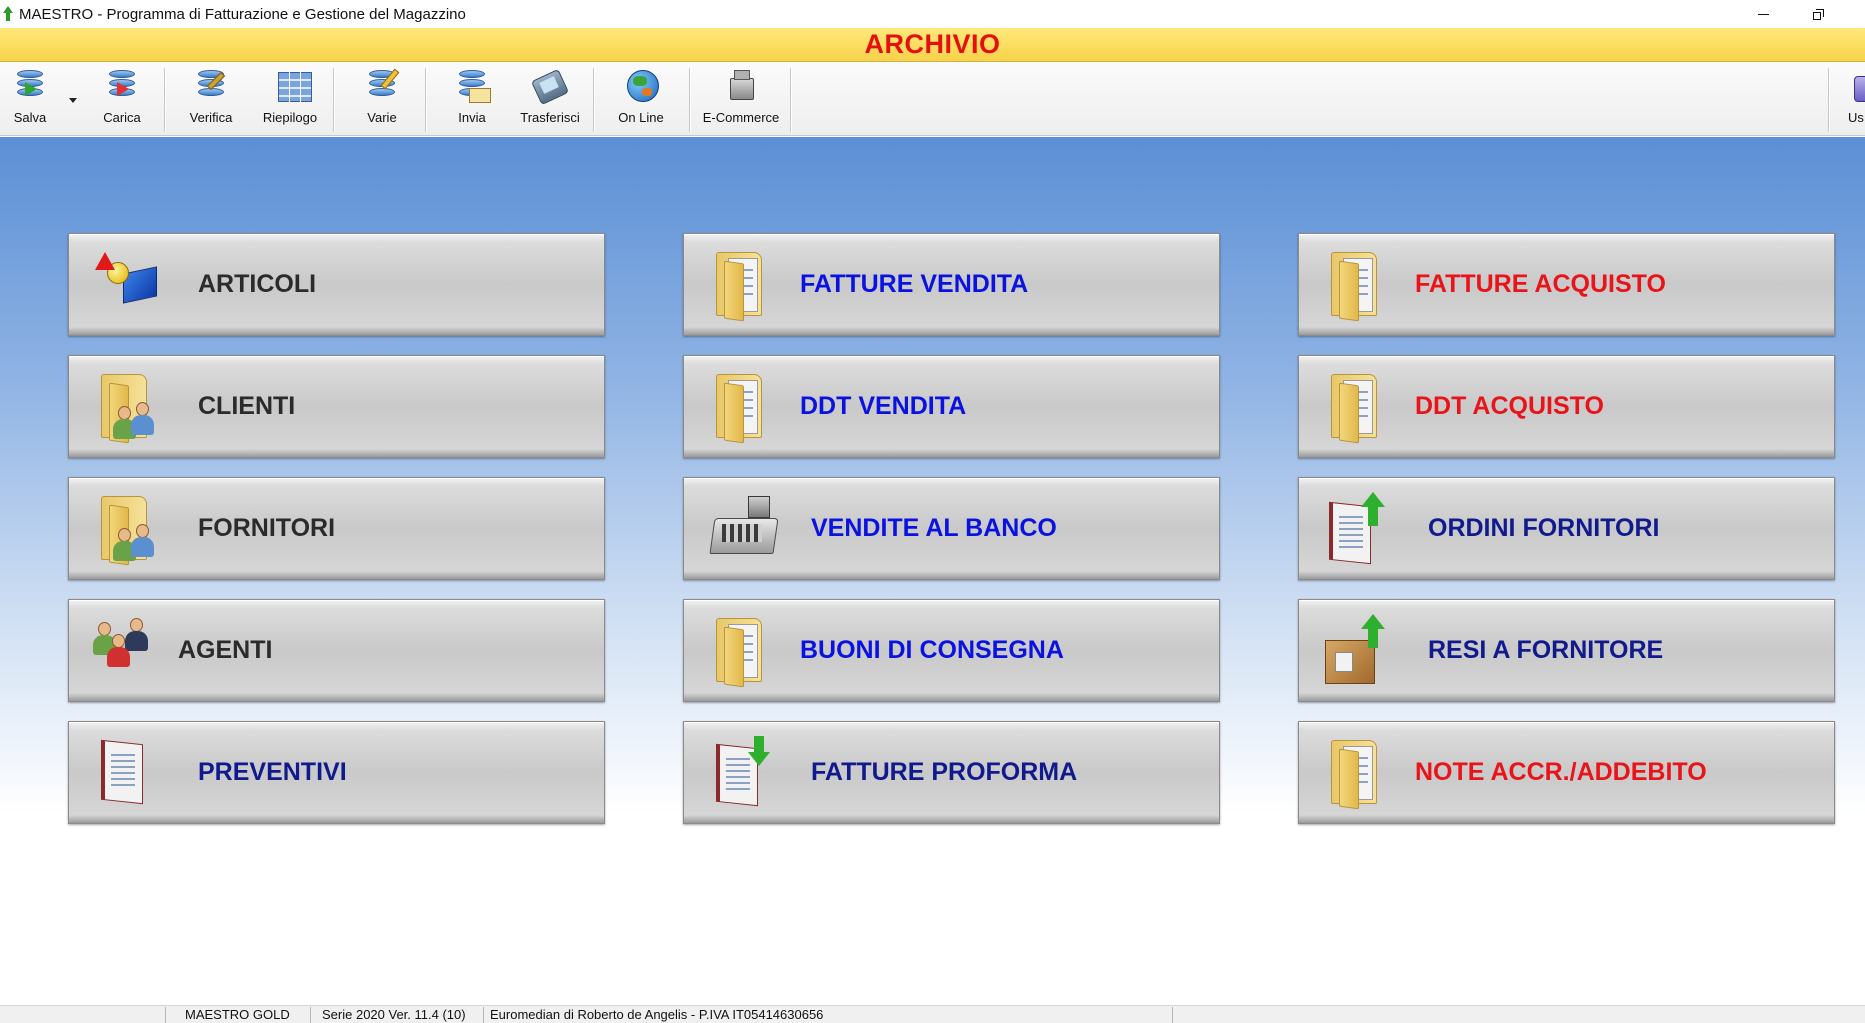 The image size is (1865, 1023). Describe the element at coordinates (472, 87) in the screenshot. I see `send-mail-icon` at that location.